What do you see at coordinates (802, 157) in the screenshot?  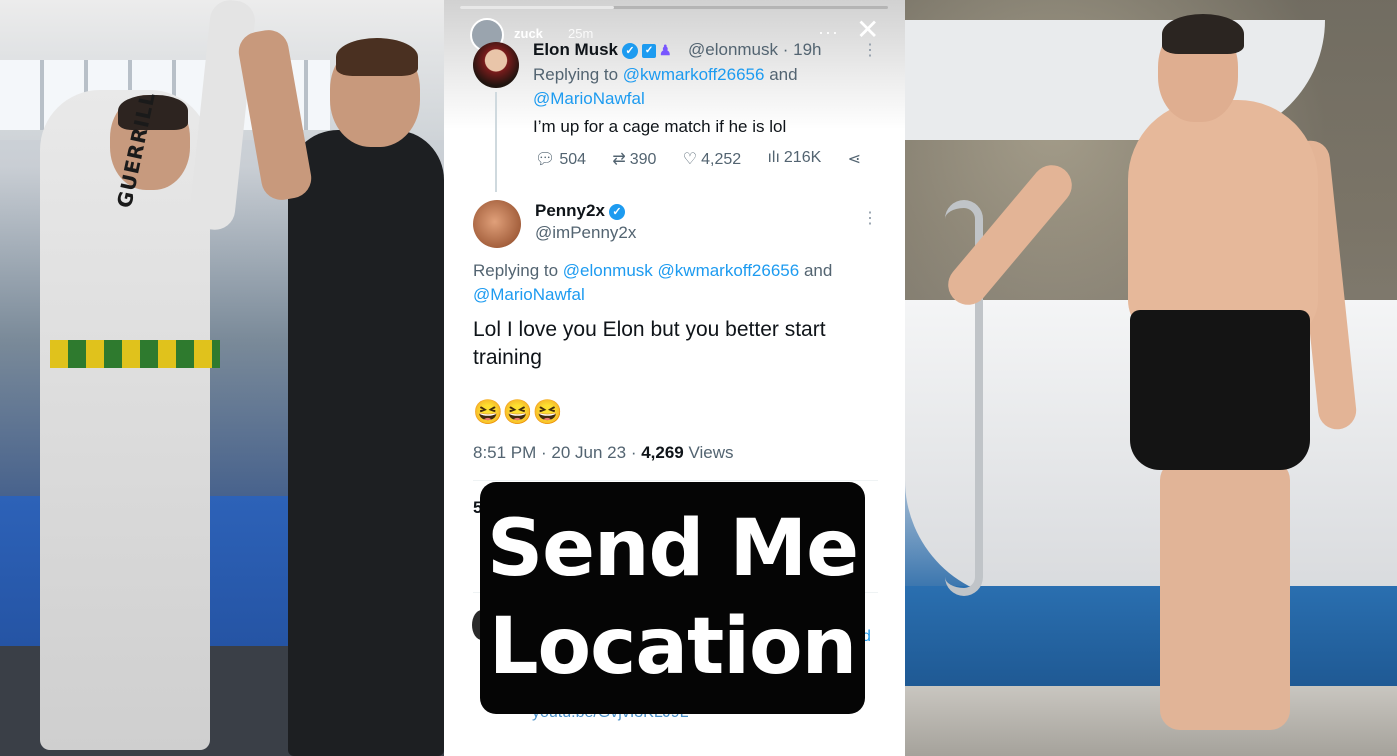 I see `views-count: 216K` at bounding box center [802, 157].